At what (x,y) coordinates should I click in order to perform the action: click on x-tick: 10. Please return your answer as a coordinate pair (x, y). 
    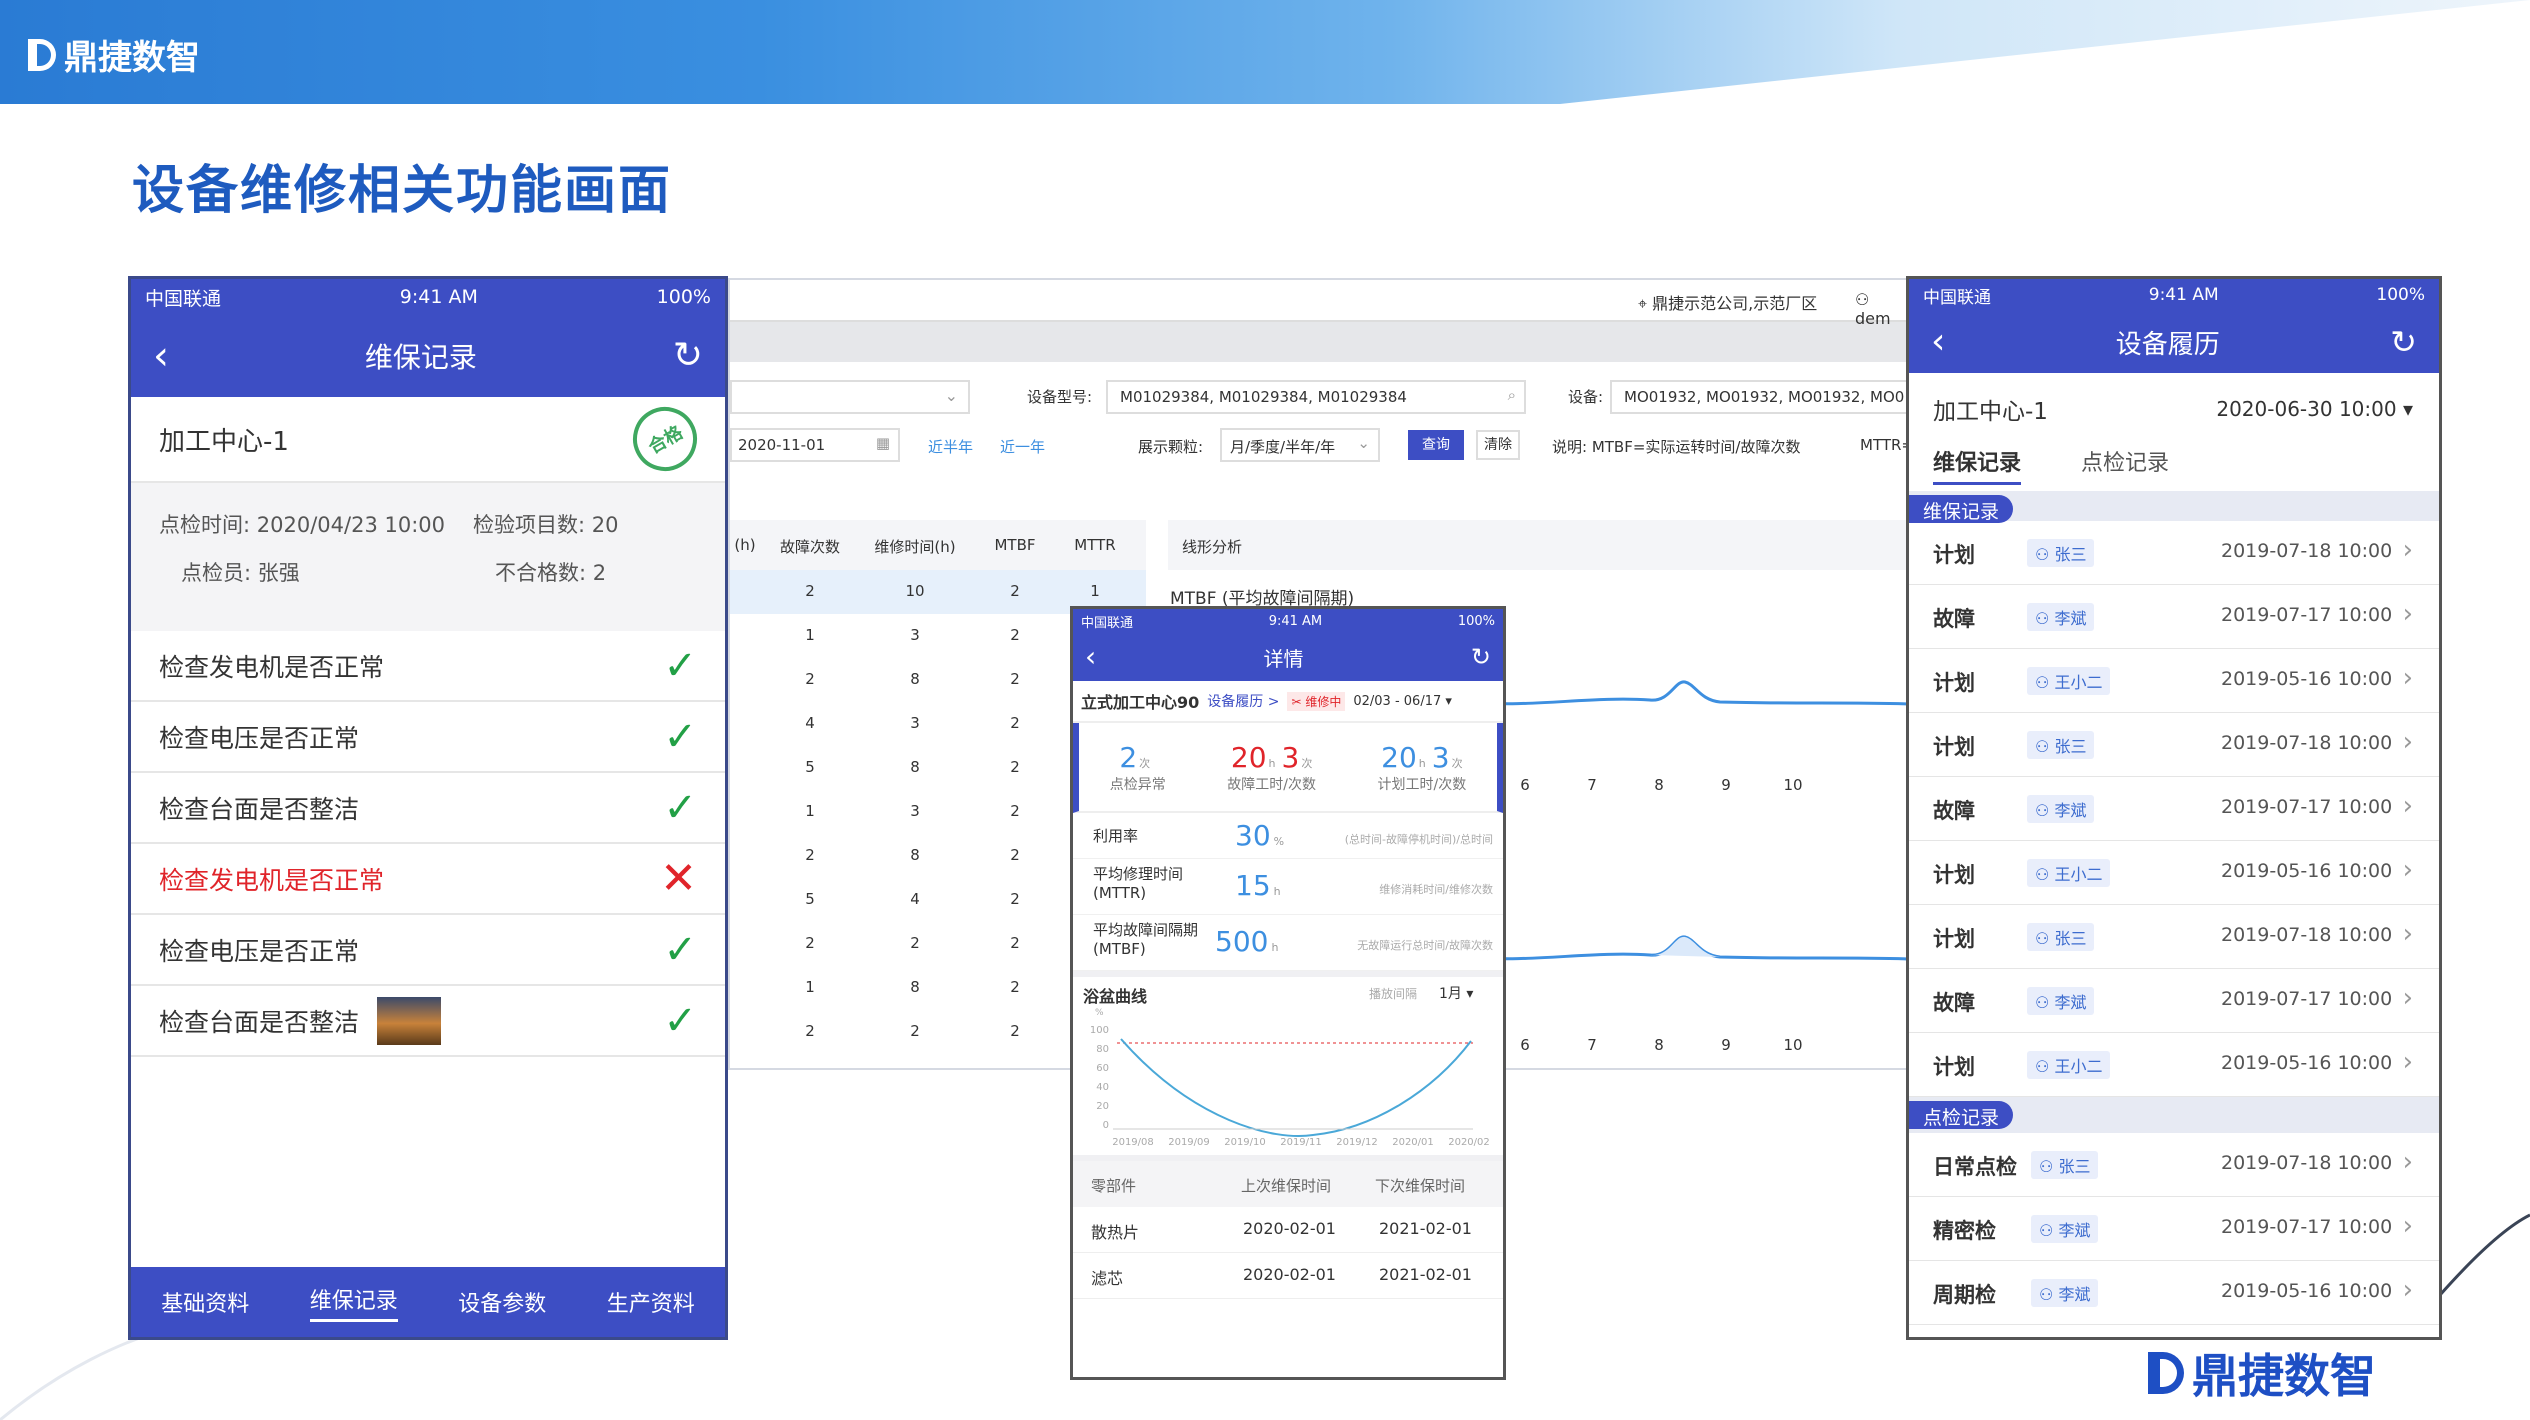
    Looking at the image, I should click on (1793, 785).